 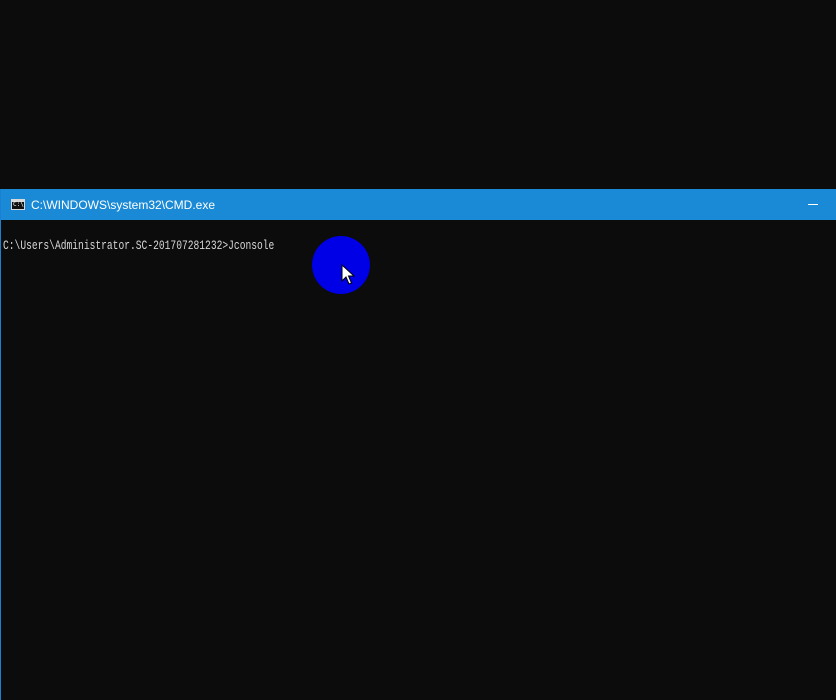 I want to click on cmd-app-icon-glyph: C:\, so click(x=18, y=204).